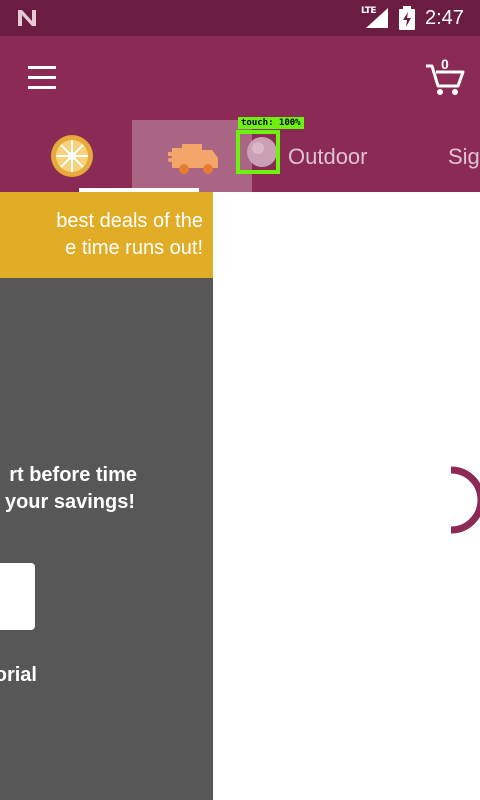 The width and height of the screenshot is (480, 800). What do you see at coordinates (17, 596) in the screenshot?
I see `panel-action-button` at bounding box center [17, 596].